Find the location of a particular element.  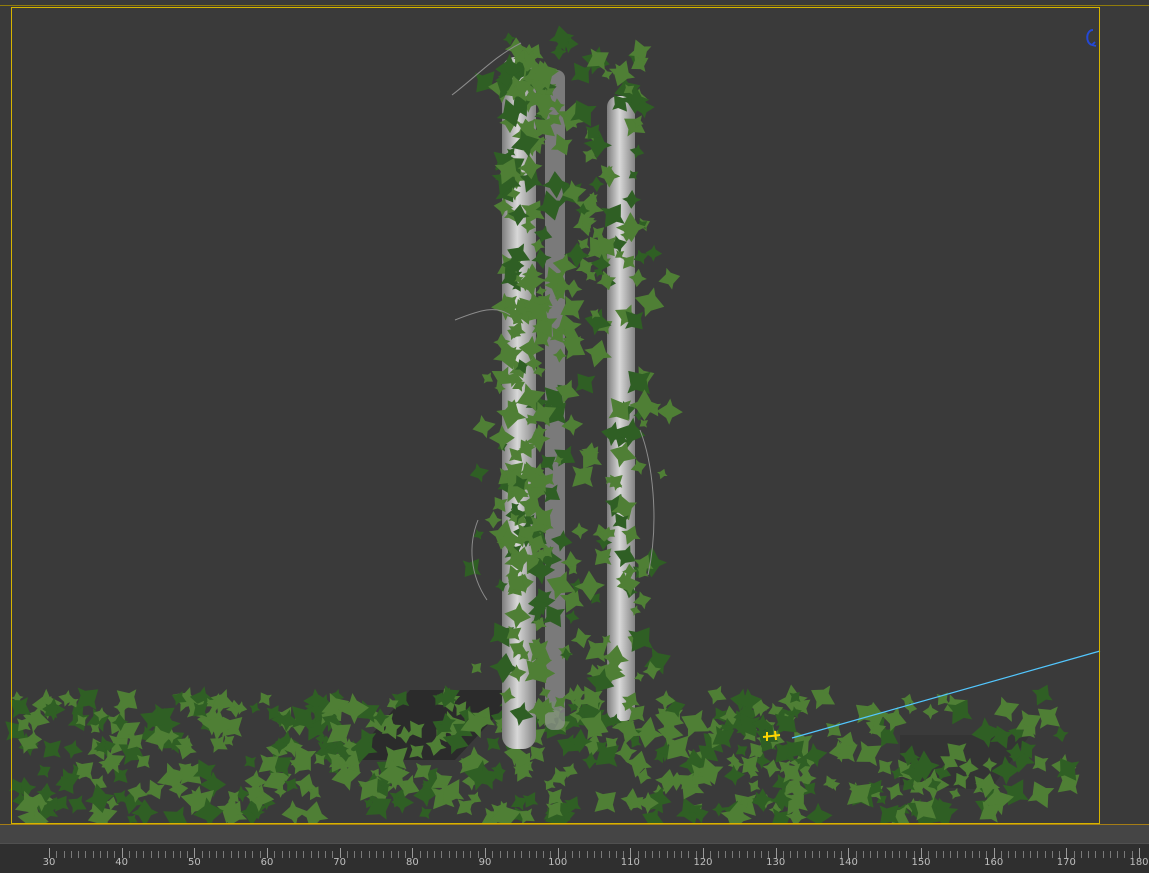

timeline-frame-label: 130 is located at coordinates (776, 862).